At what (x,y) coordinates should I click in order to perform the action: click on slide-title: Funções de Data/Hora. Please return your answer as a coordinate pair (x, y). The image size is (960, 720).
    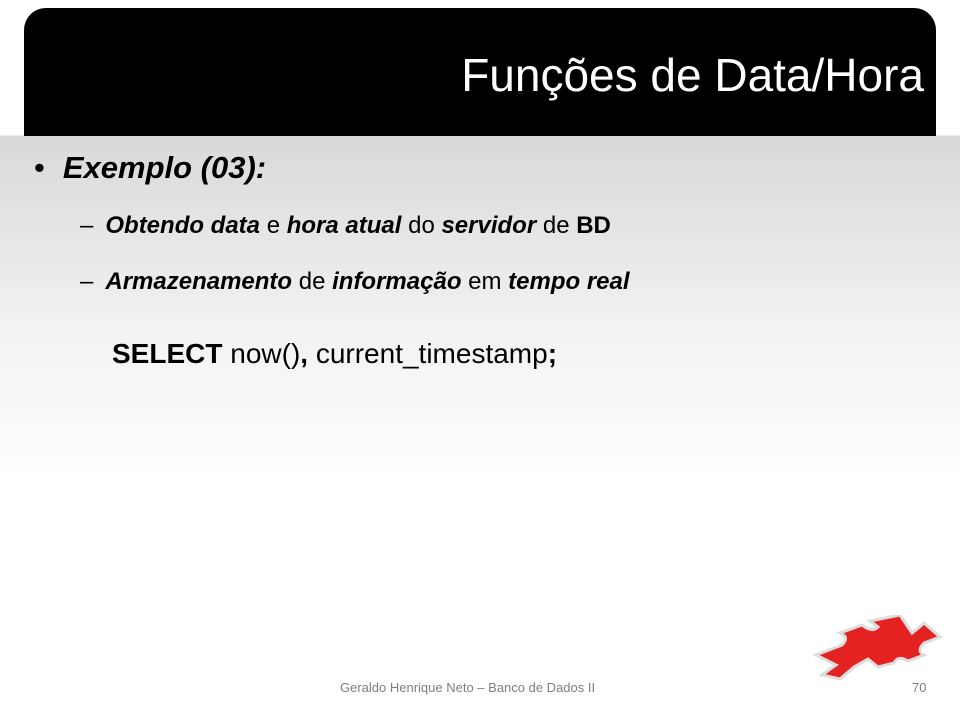
    Looking at the image, I should click on (692, 75).